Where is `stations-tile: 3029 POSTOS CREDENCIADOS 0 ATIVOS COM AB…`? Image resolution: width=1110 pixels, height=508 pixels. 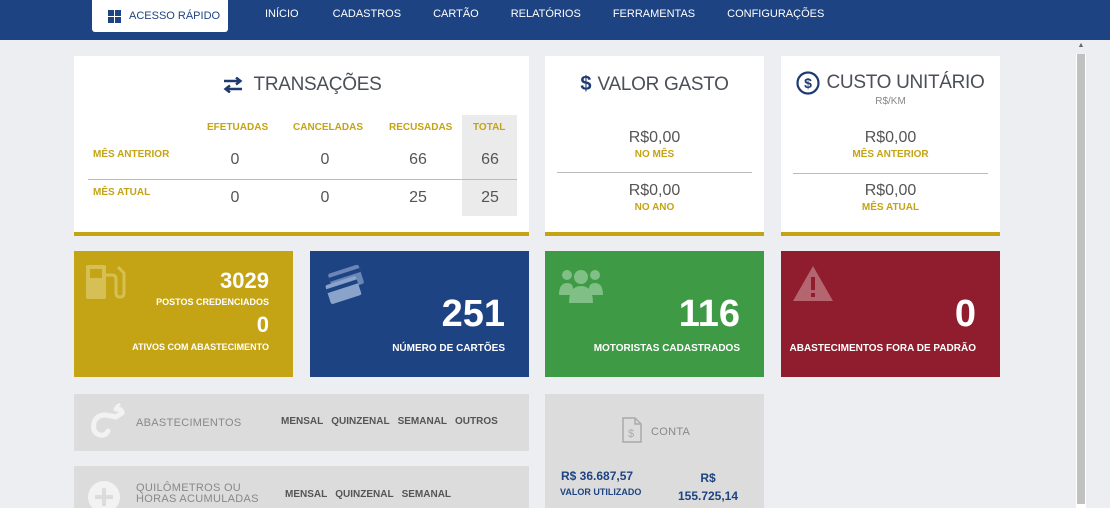 stations-tile: 3029 POSTOS CREDENCIADOS 0 ATIVOS COM AB… is located at coordinates (183, 314).